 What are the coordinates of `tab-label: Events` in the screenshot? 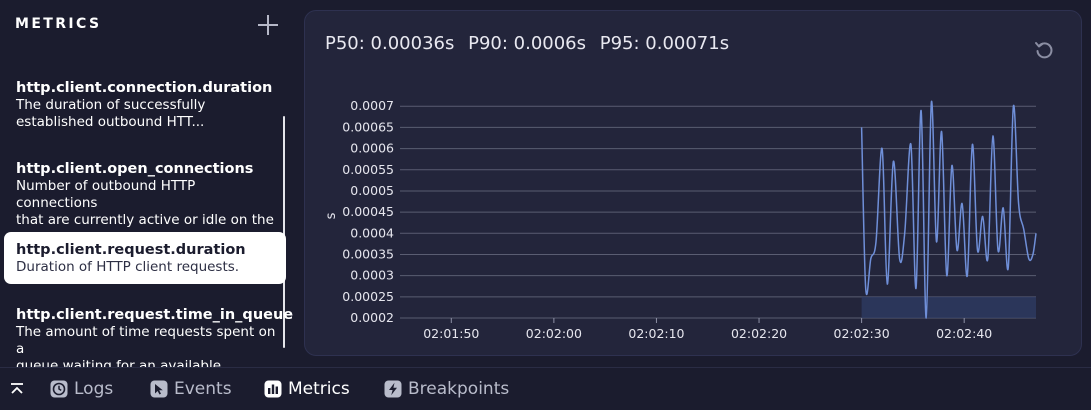 It's located at (203, 389).